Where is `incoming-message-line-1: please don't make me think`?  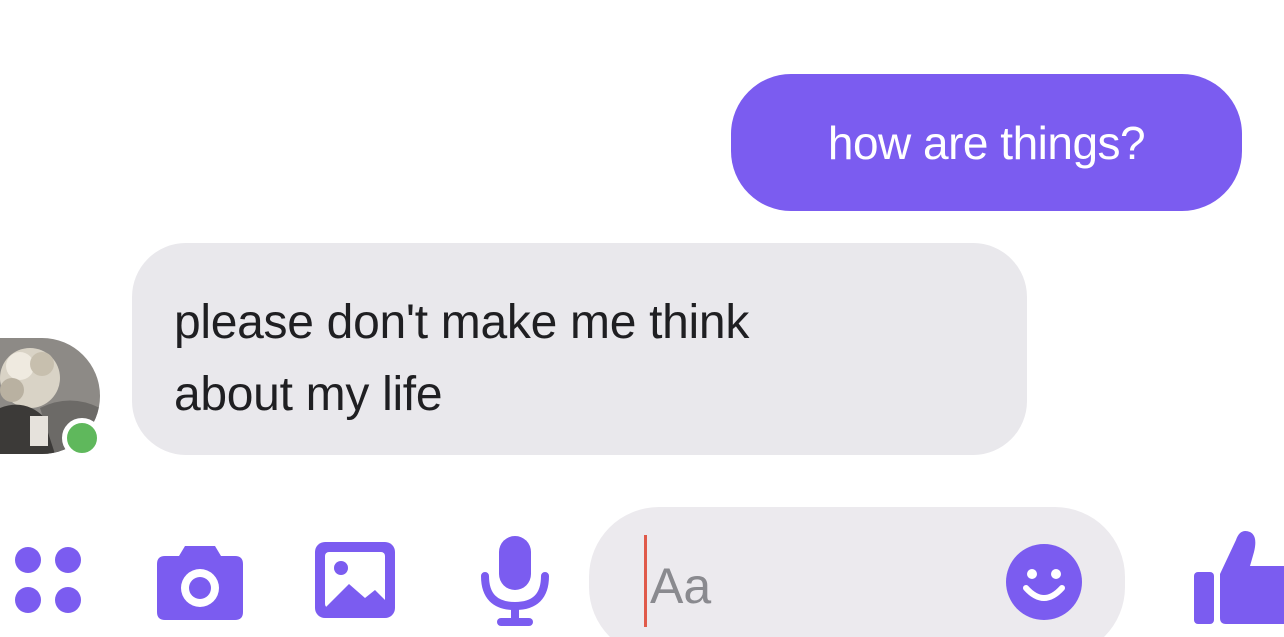 incoming-message-line-1: please don't make me think is located at coordinates (462, 322).